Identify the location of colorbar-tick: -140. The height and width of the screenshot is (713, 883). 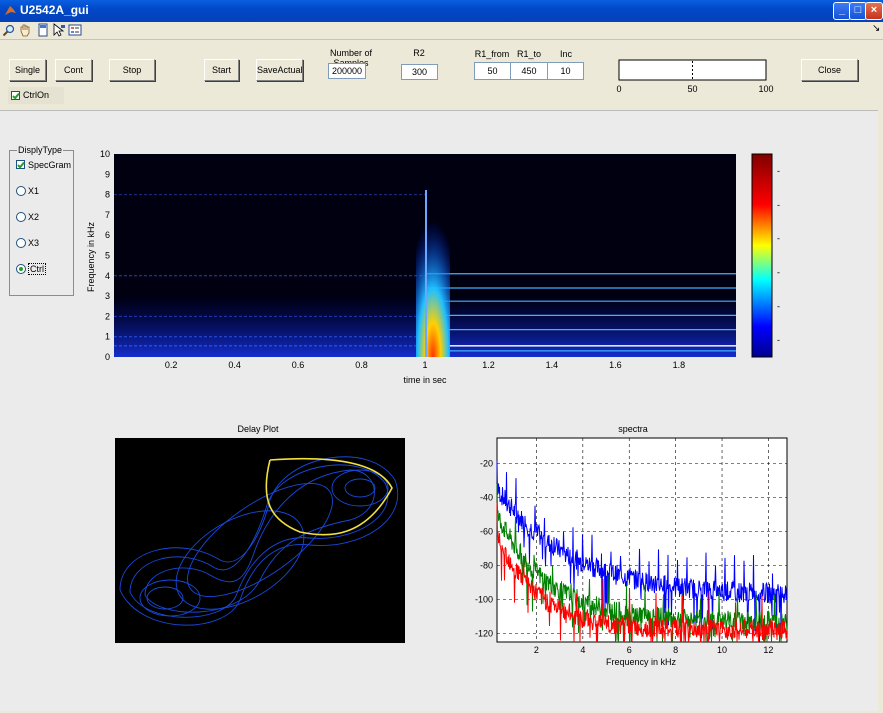
(778, 306).